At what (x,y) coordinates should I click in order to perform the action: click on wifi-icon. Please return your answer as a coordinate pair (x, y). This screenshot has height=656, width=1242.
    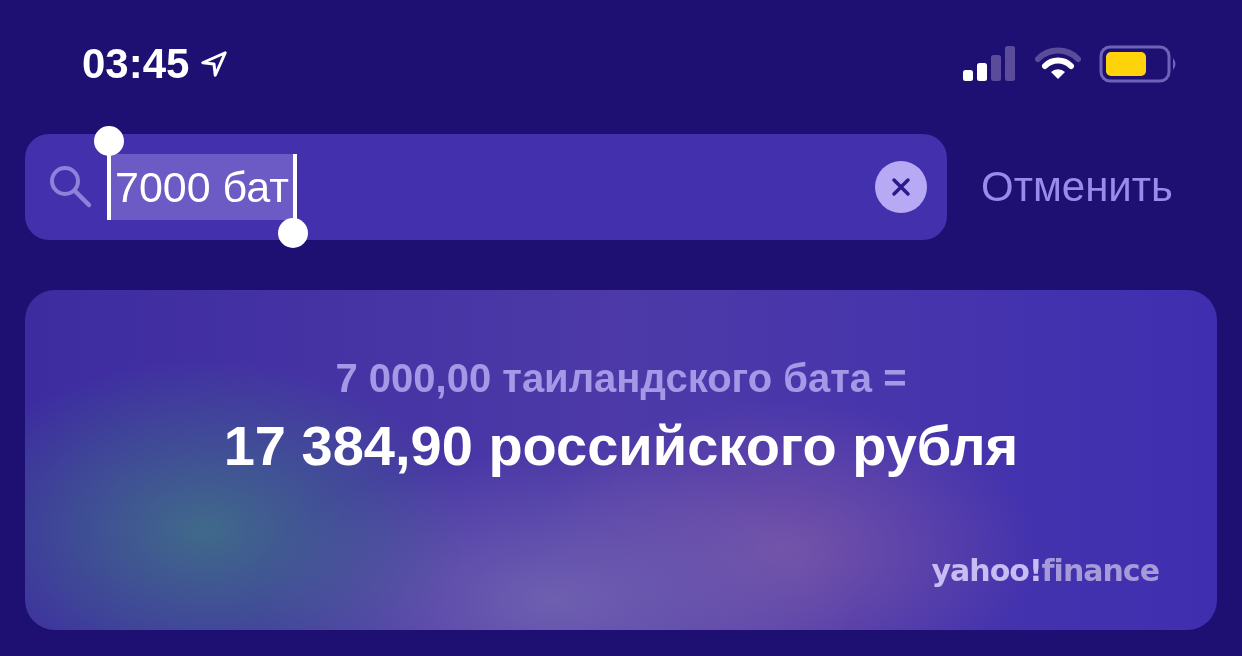
    Looking at the image, I should click on (1058, 64).